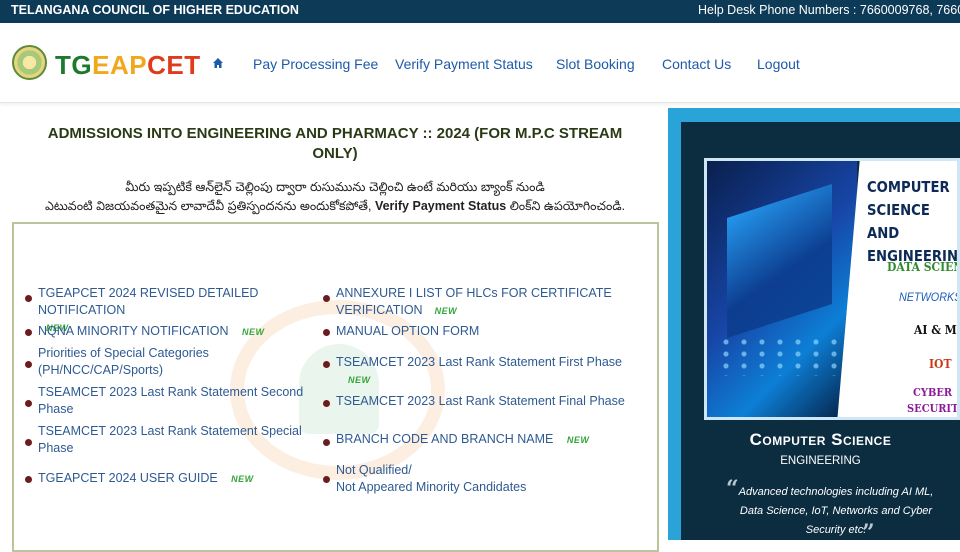 This screenshot has height=552, width=960. I want to click on promo-tag-cyber: CYBER, so click(933, 392).